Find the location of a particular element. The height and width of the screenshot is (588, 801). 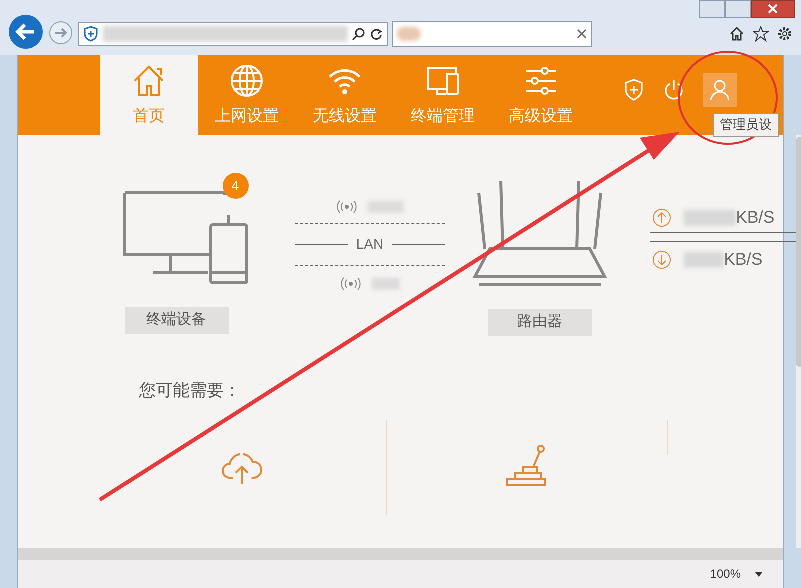

browser-tab is located at coordinates (492, 34).